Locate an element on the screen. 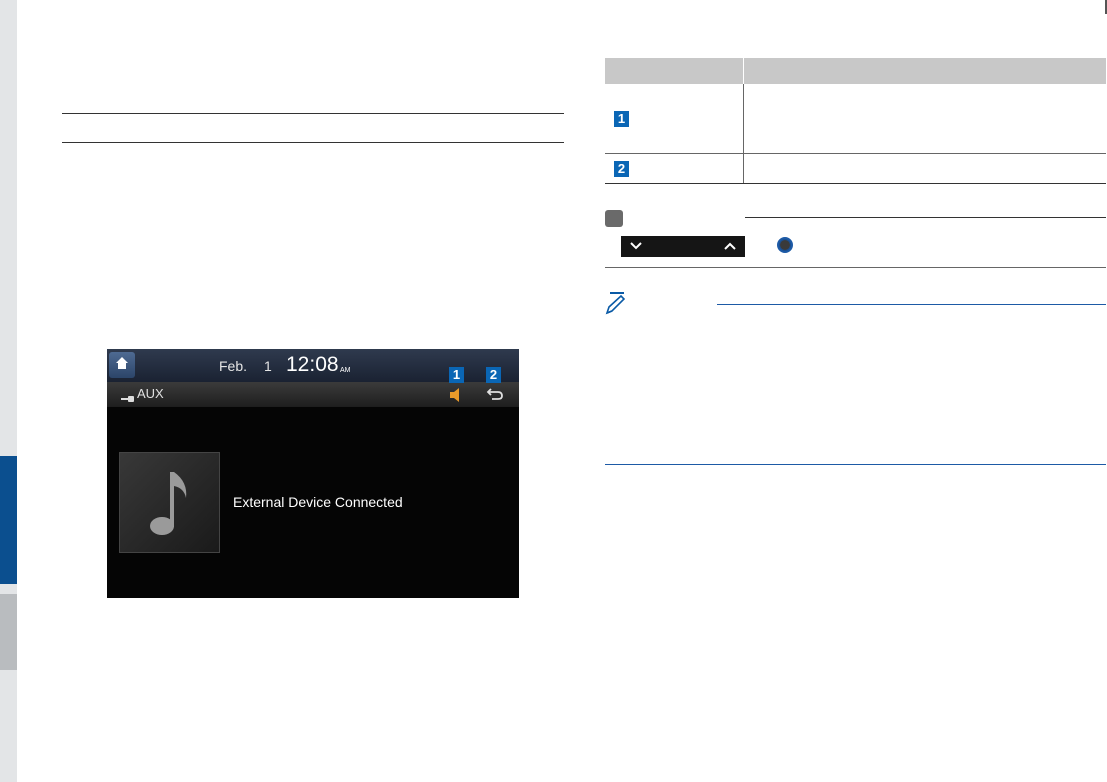 This screenshot has width=1107, height=782. table-bottom-rule is located at coordinates (855, 183).